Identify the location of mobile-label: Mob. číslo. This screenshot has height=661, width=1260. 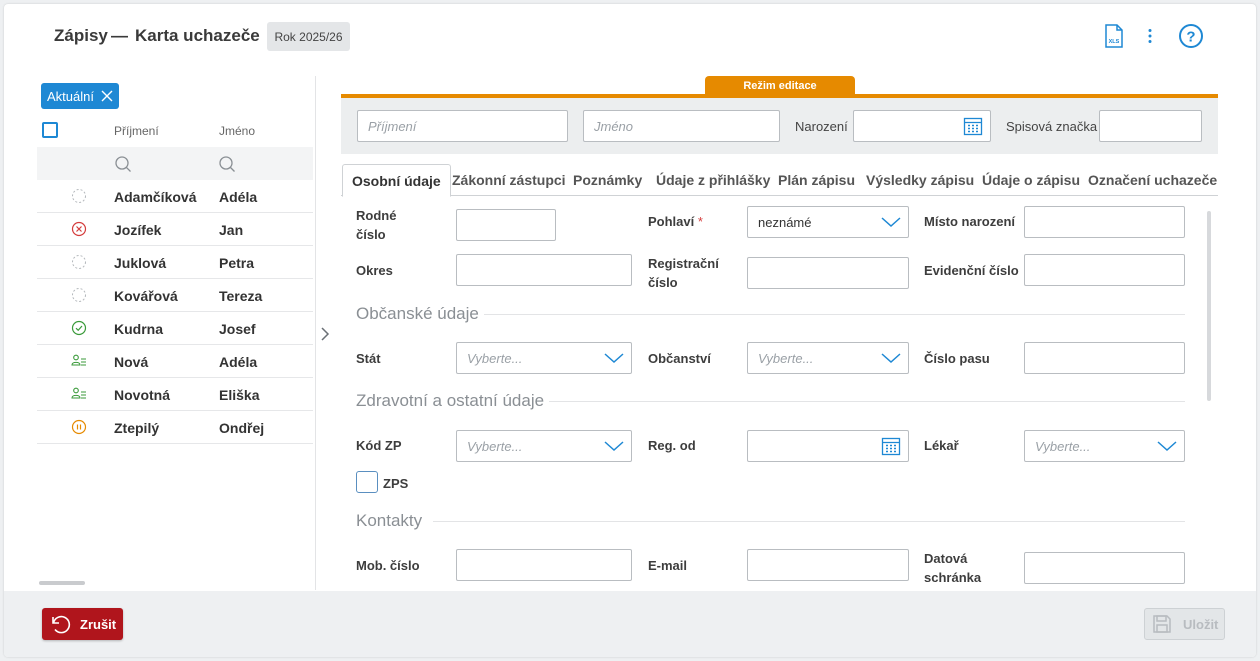
(388, 565).